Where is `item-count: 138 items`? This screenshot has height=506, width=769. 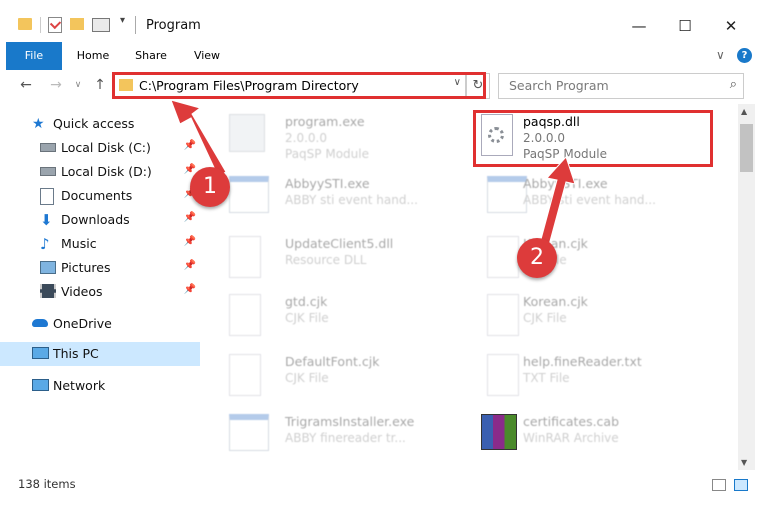
item-count: 138 items is located at coordinates (47, 484).